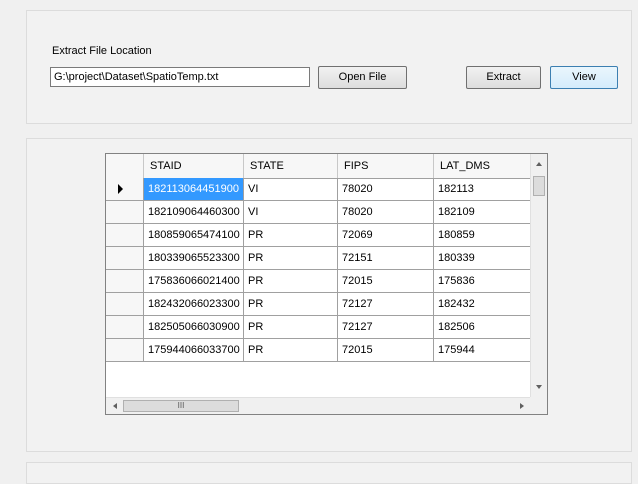 The image size is (638, 484). Describe the element at coordinates (522, 406) in the screenshot. I see `scroll-right-icon` at that location.